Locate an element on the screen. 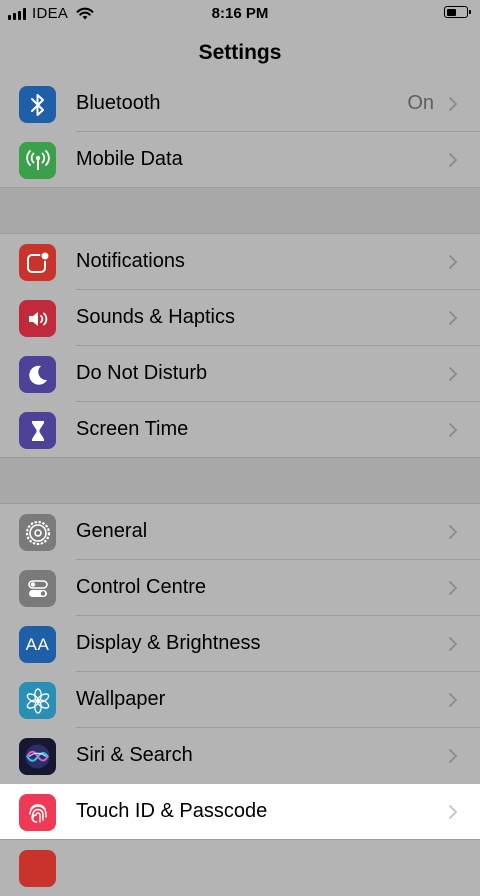 This screenshot has height=896, width=480. battery-level-fill is located at coordinates (451, 12).